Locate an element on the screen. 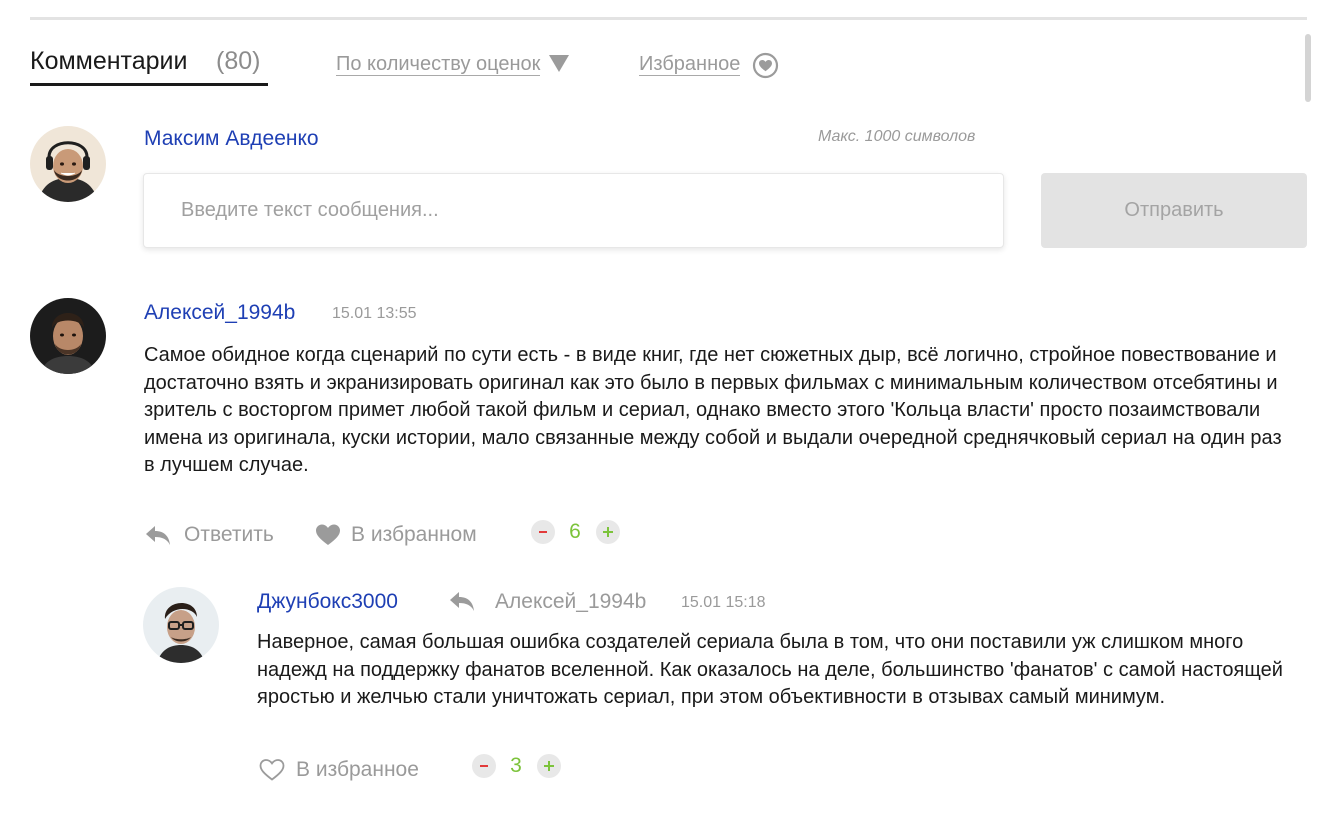 The height and width of the screenshot is (824, 1320). tab-comments-count: (80) is located at coordinates (238, 61).